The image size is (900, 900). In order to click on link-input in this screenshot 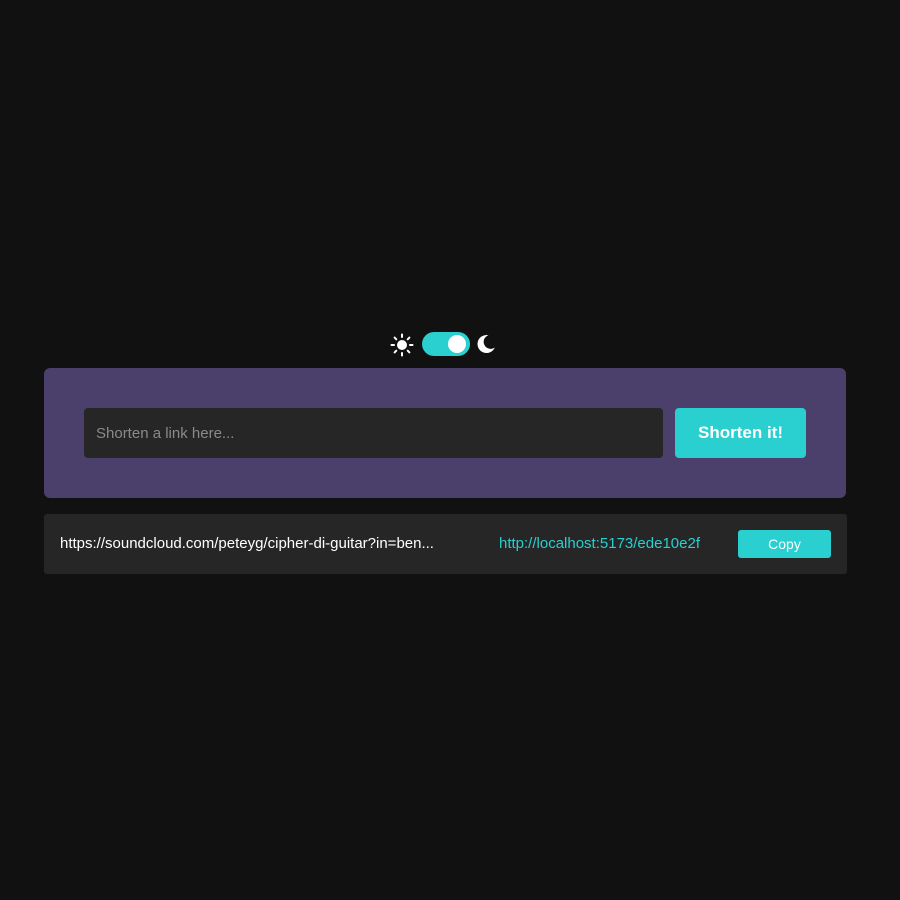, I will do `click(373, 433)`.